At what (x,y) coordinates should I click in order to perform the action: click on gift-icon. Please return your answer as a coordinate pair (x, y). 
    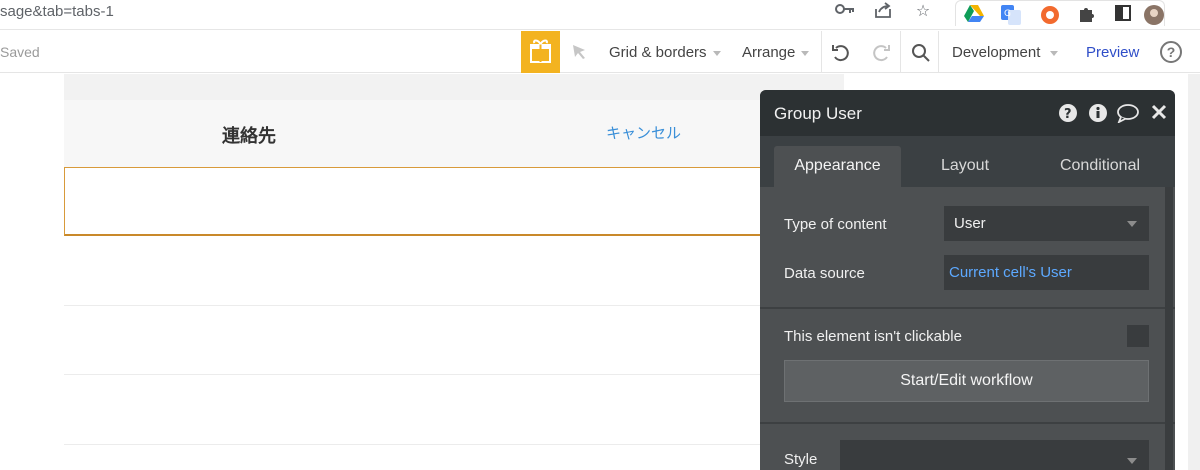
    Looking at the image, I should click on (540, 51).